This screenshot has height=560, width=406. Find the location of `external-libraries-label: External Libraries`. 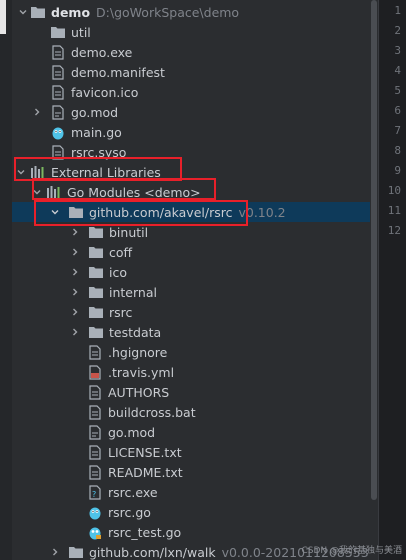

external-libraries-label: External Libraries is located at coordinates (106, 172).